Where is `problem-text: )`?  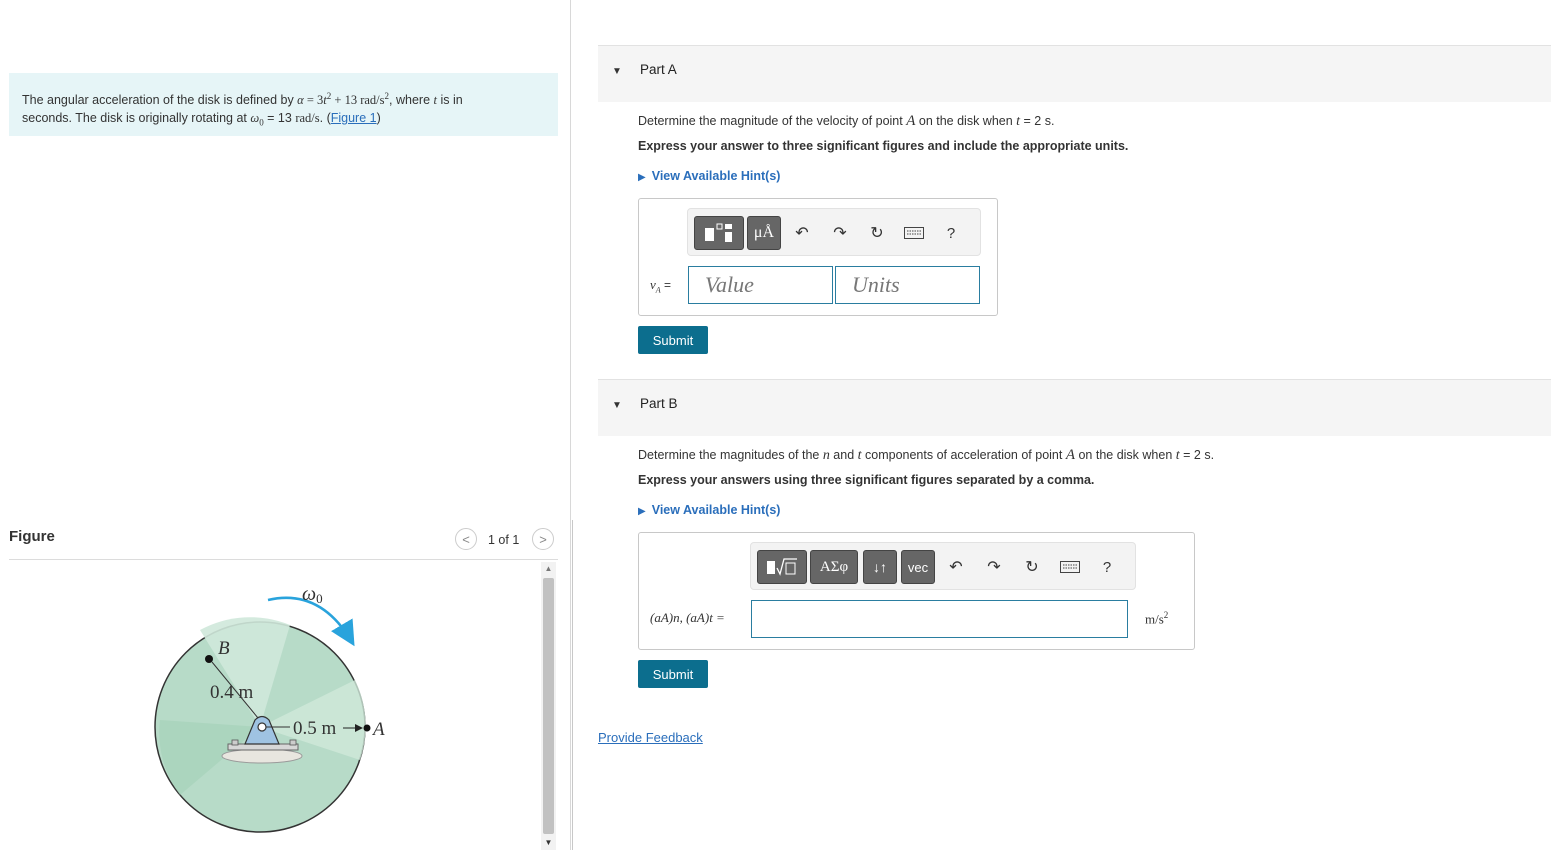
problem-text: ) is located at coordinates (378, 118).